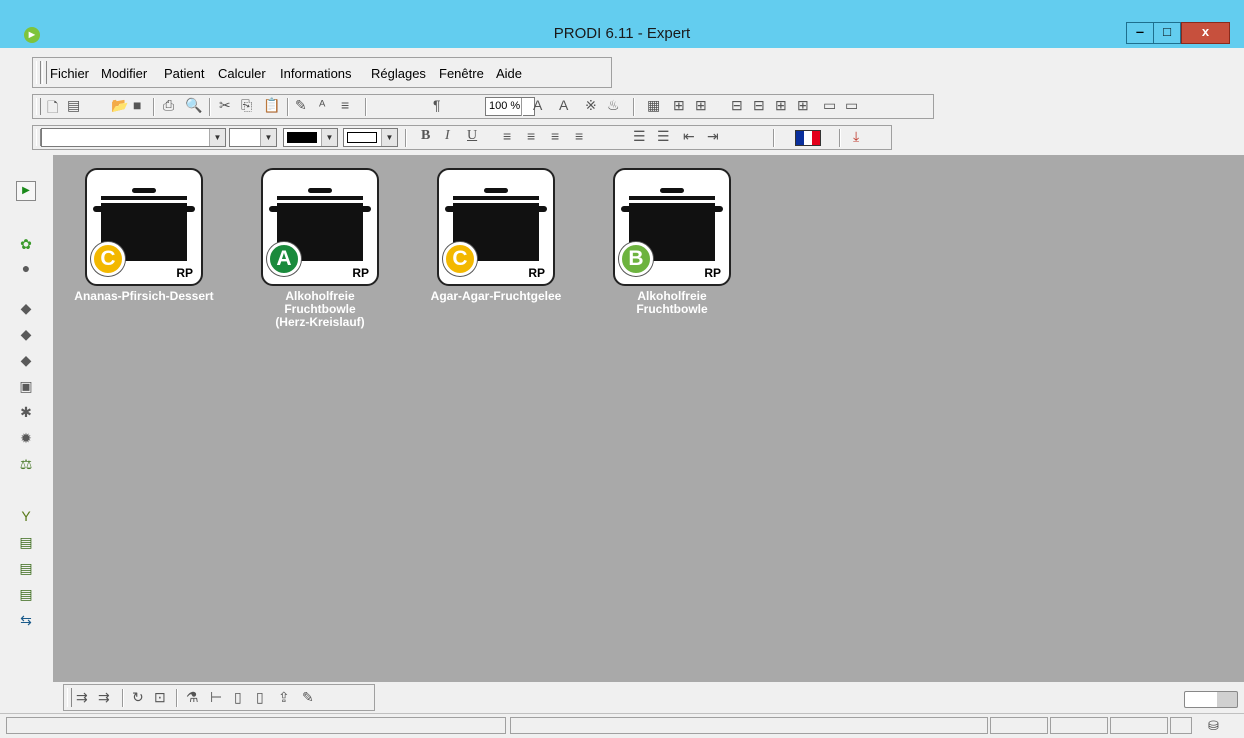  Describe the element at coordinates (26, 620) in the screenshot. I see `compare-icon: ⇆` at that location.